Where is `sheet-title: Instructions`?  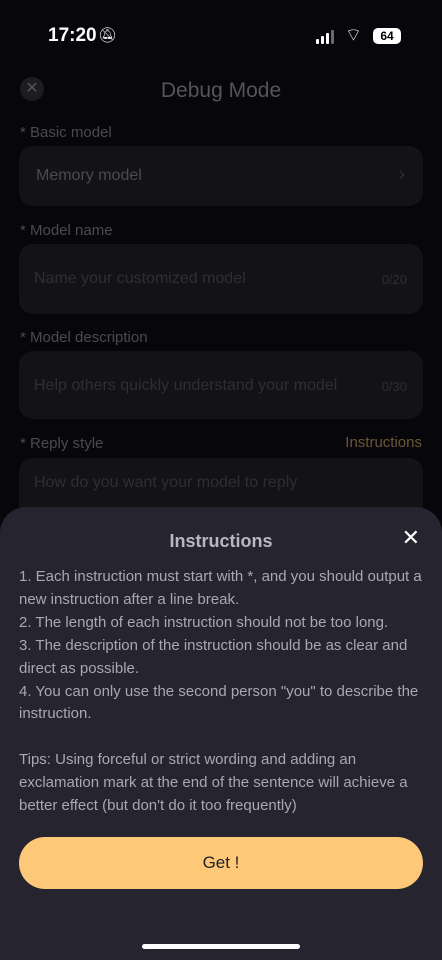 sheet-title: Instructions is located at coordinates (221, 541).